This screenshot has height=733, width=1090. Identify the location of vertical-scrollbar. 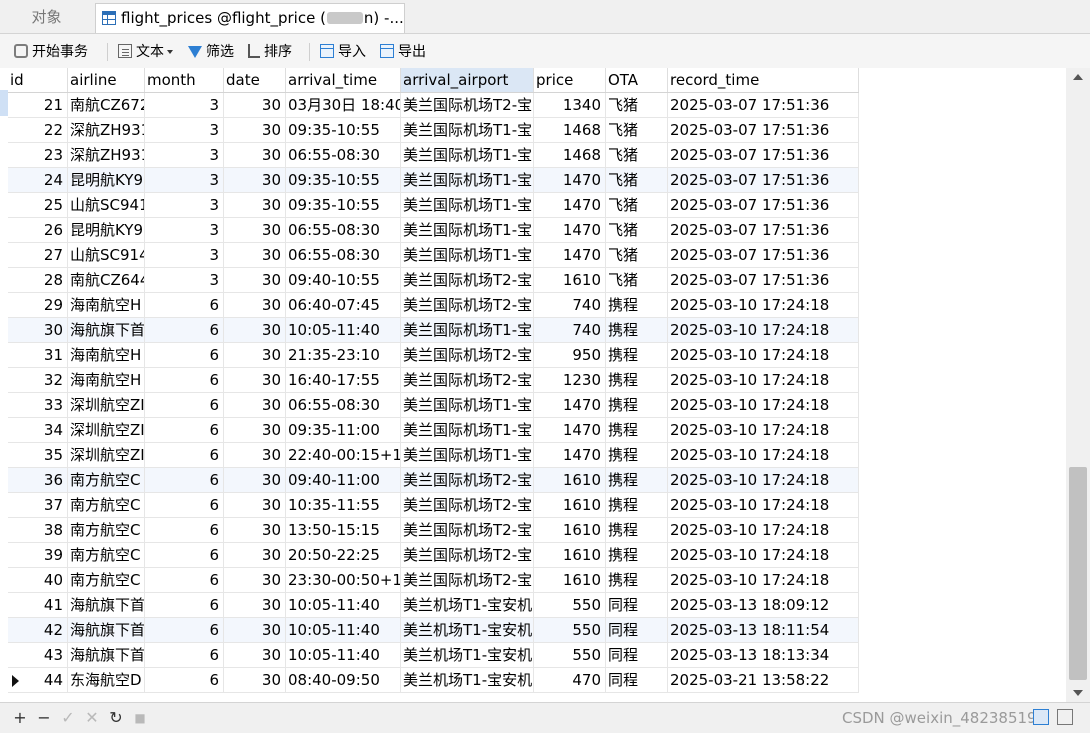
(1078, 385).